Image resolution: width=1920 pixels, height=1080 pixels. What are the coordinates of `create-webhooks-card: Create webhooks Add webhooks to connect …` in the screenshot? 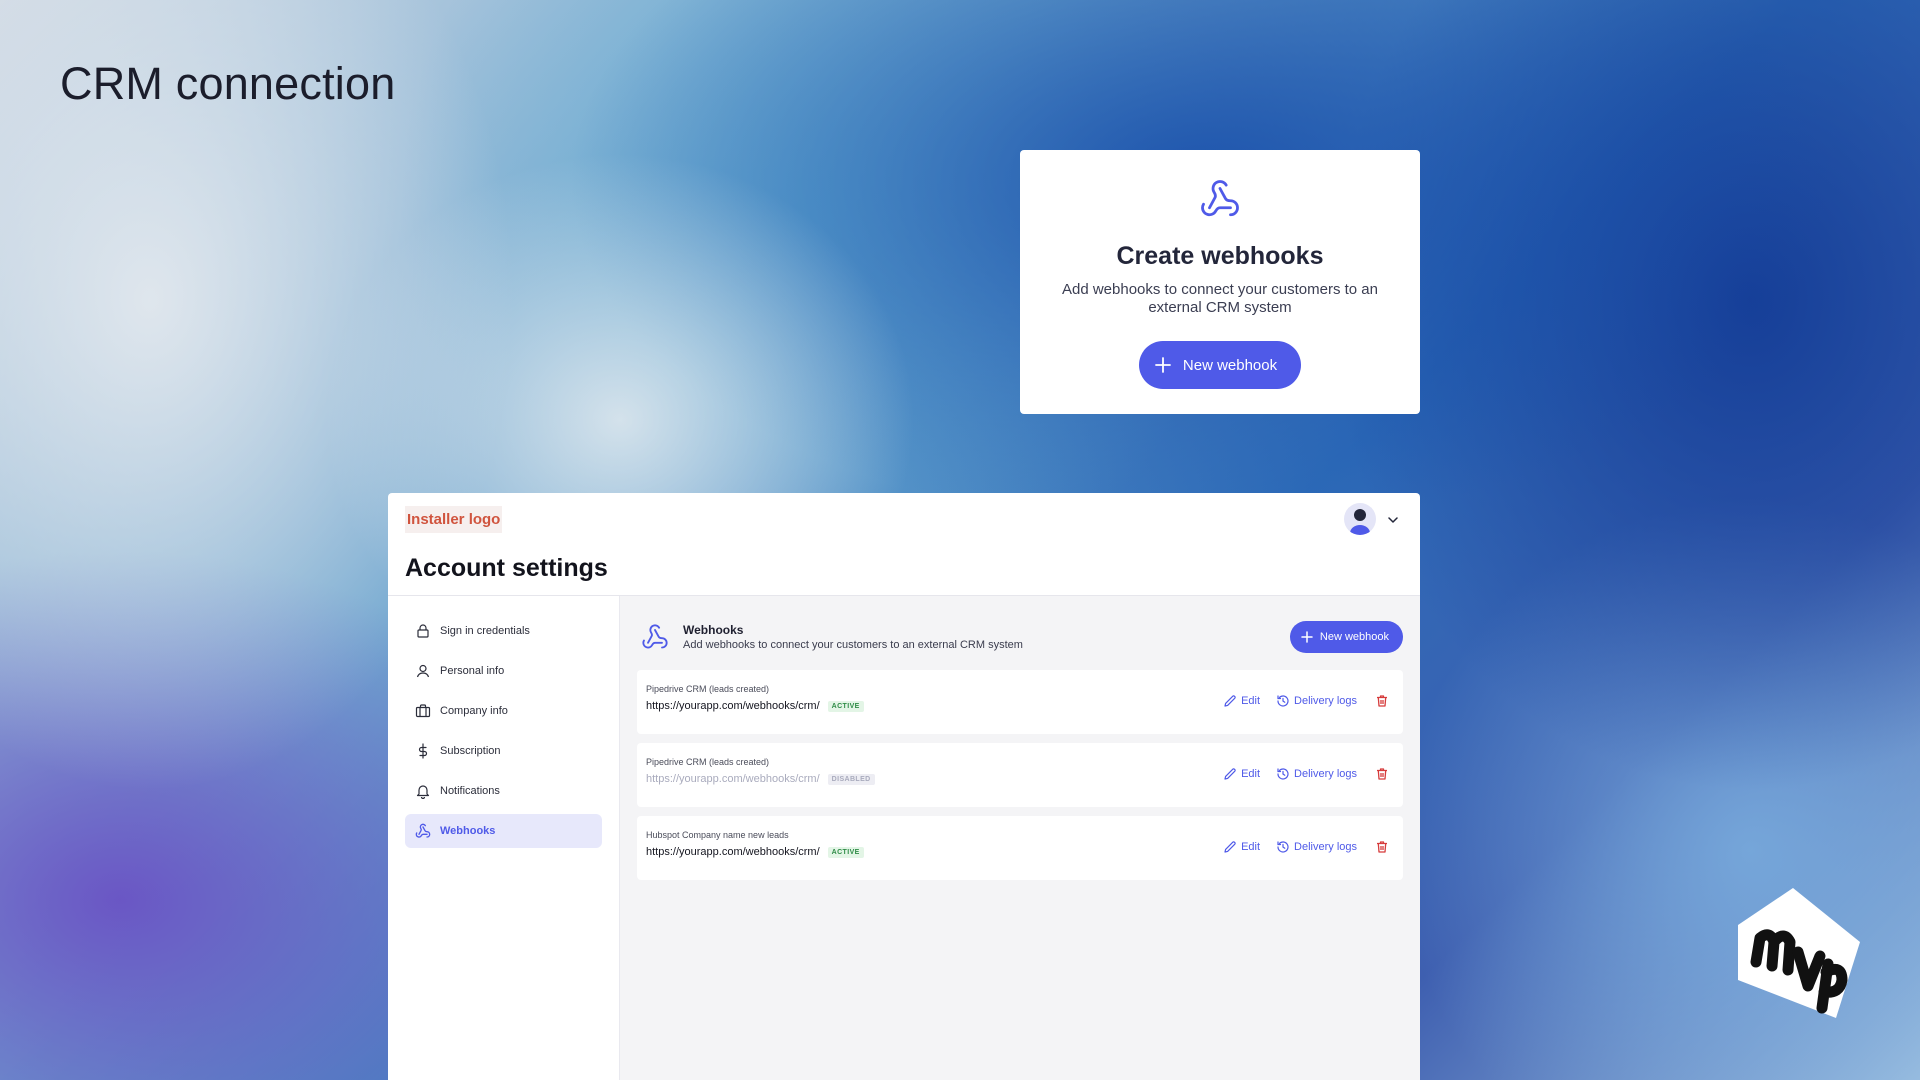 It's located at (1220, 282).